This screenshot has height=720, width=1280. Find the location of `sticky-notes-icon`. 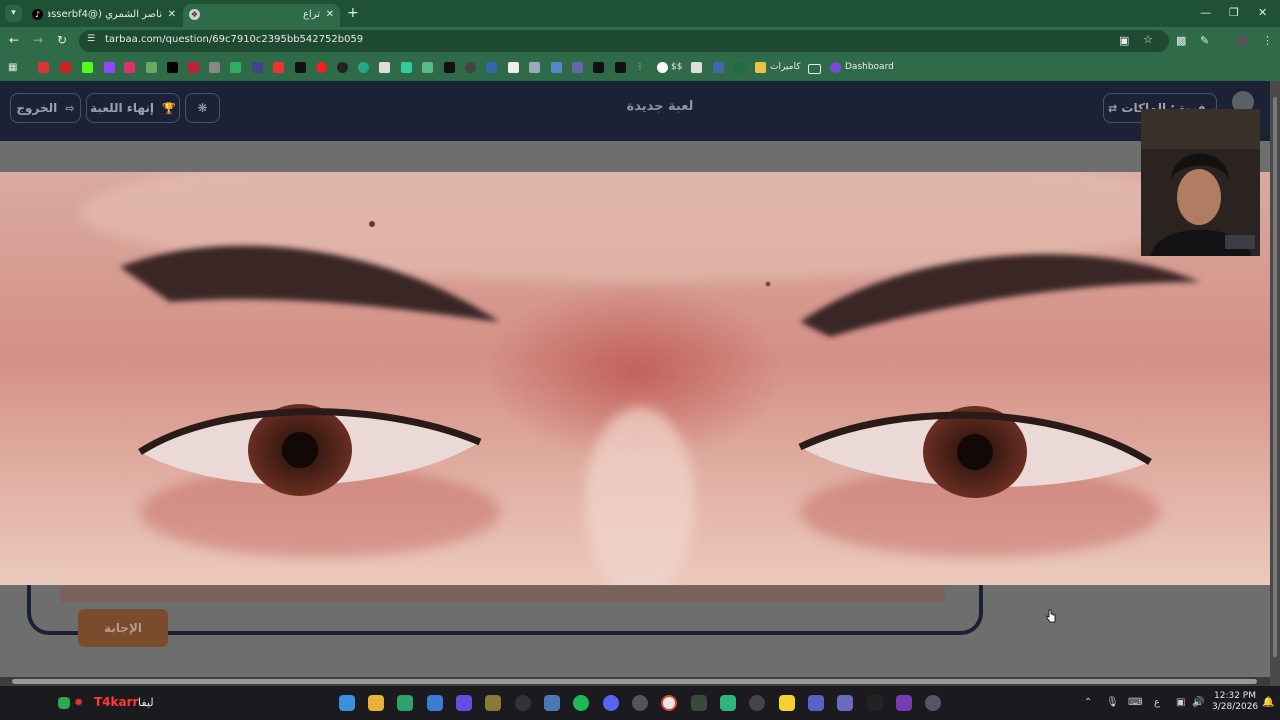

sticky-notes-icon is located at coordinates (787, 703).